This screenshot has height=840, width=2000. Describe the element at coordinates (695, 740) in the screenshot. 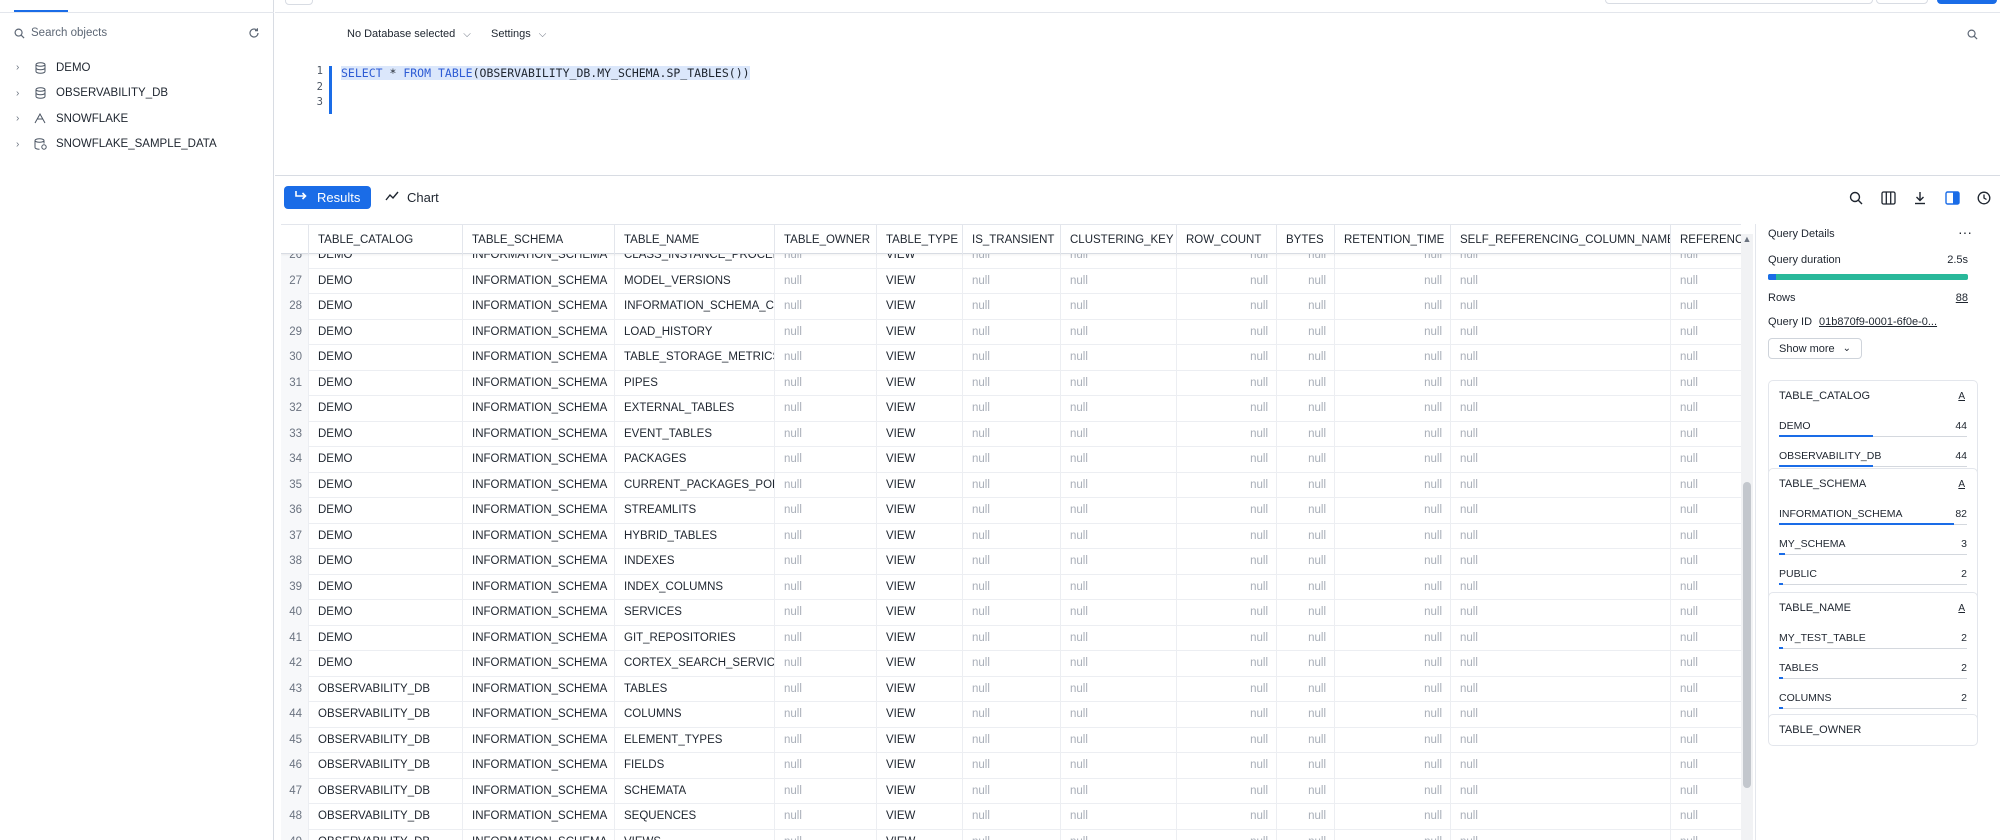

I see `table-cell: ELEMENT_TYPES` at that location.